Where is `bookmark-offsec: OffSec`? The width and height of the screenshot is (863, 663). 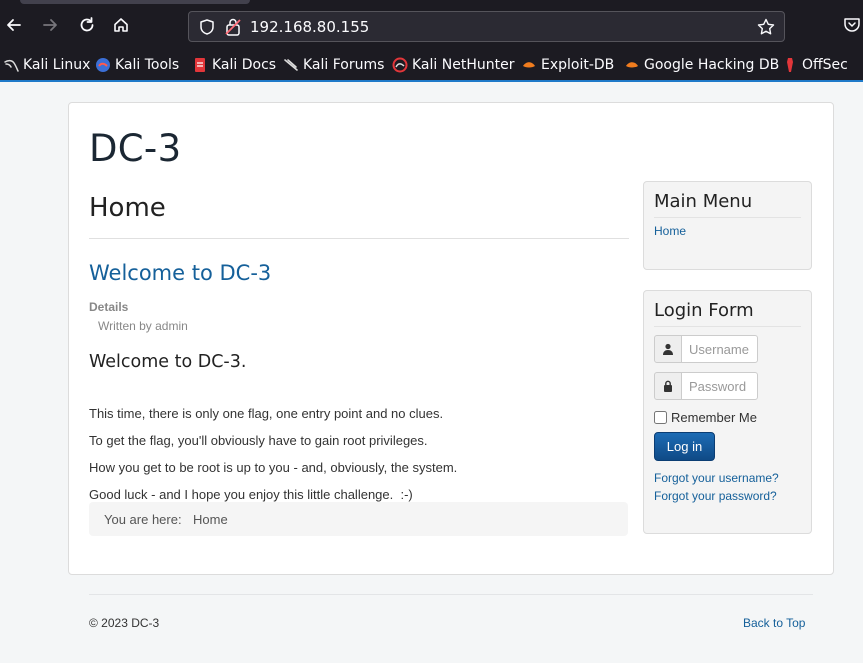 bookmark-offsec: OffSec is located at coordinates (815, 65).